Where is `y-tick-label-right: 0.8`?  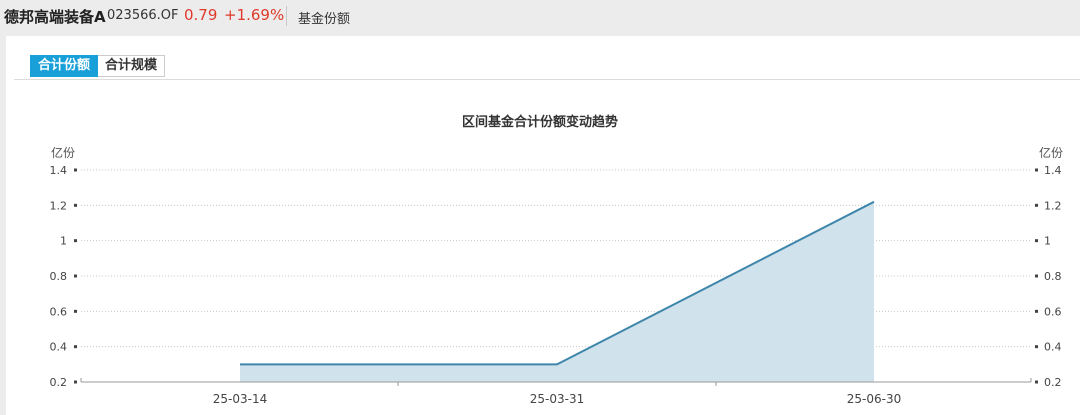
y-tick-label-right: 0.8 is located at coordinates (1053, 276).